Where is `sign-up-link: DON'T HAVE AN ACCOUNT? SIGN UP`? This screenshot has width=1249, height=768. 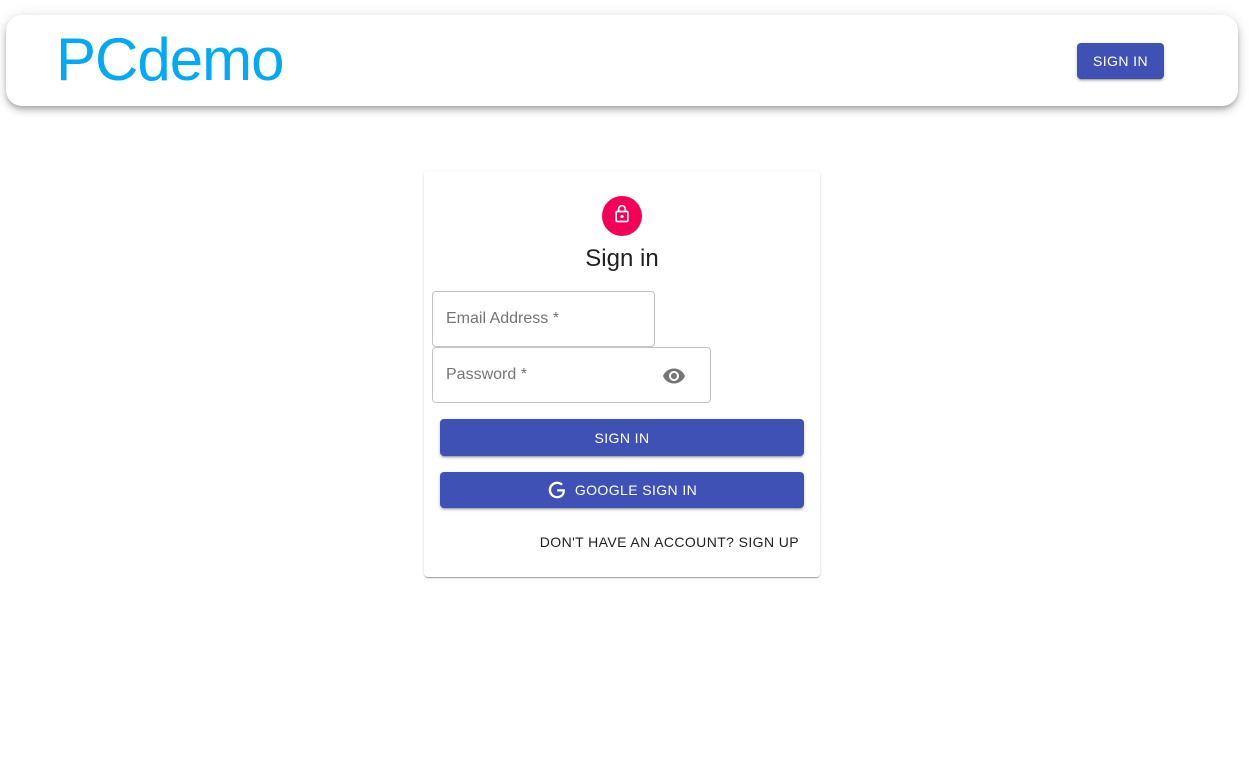
sign-up-link: DON'T HAVE AN ACCOUNT? SIGN UP is located at coordinates (664, 542).